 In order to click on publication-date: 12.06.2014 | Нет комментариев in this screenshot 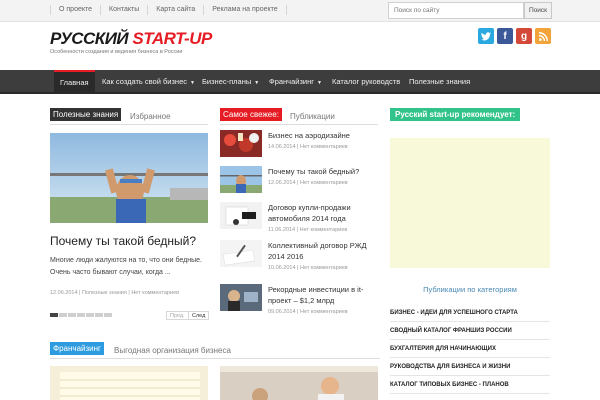, I will do `click(308, 183)`.